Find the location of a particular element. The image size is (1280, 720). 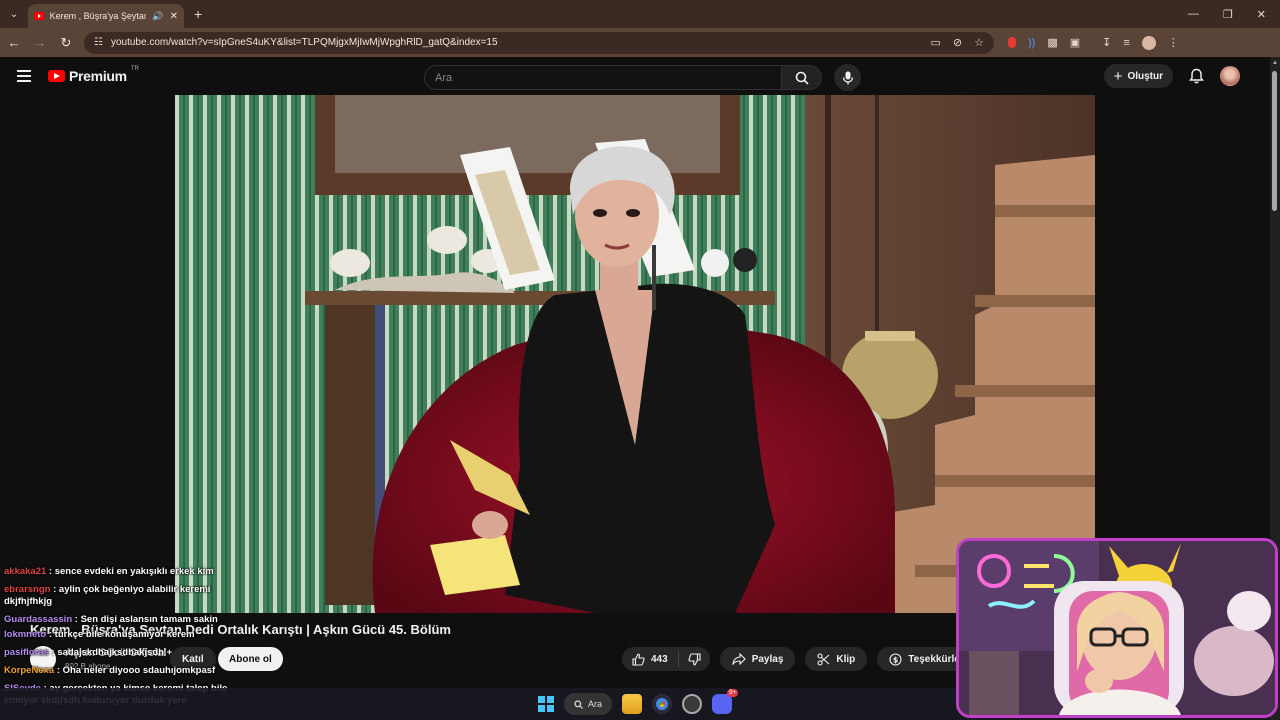

discord-taskbar-icon: 9+ is located at coordinates (725, 701).